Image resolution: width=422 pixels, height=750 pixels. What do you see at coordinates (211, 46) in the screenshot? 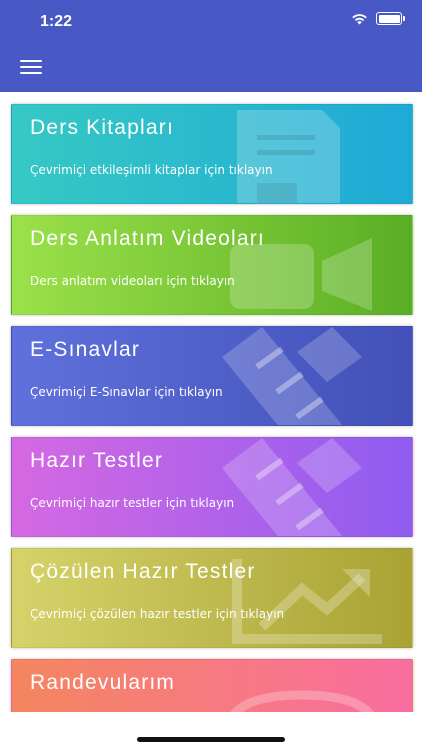
I see `app-header: 1:22` at bounding box center [211, 46].